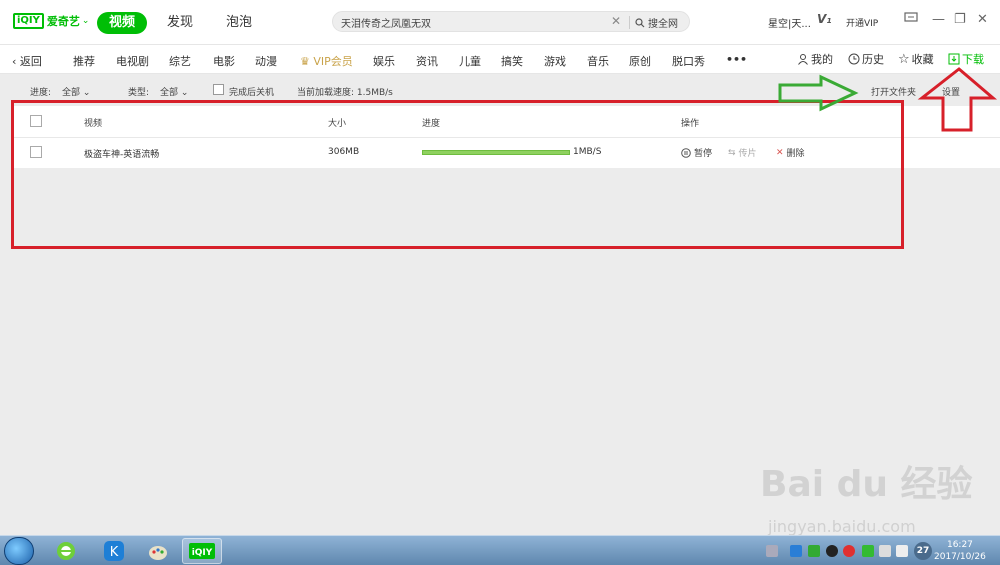 This screenshot has width=1000, height=565. What do you see at coordinates (960, 551) in the screenshot?
I see `system-clock: 16:27 2017/10/26` at bounding box center [960, 551].